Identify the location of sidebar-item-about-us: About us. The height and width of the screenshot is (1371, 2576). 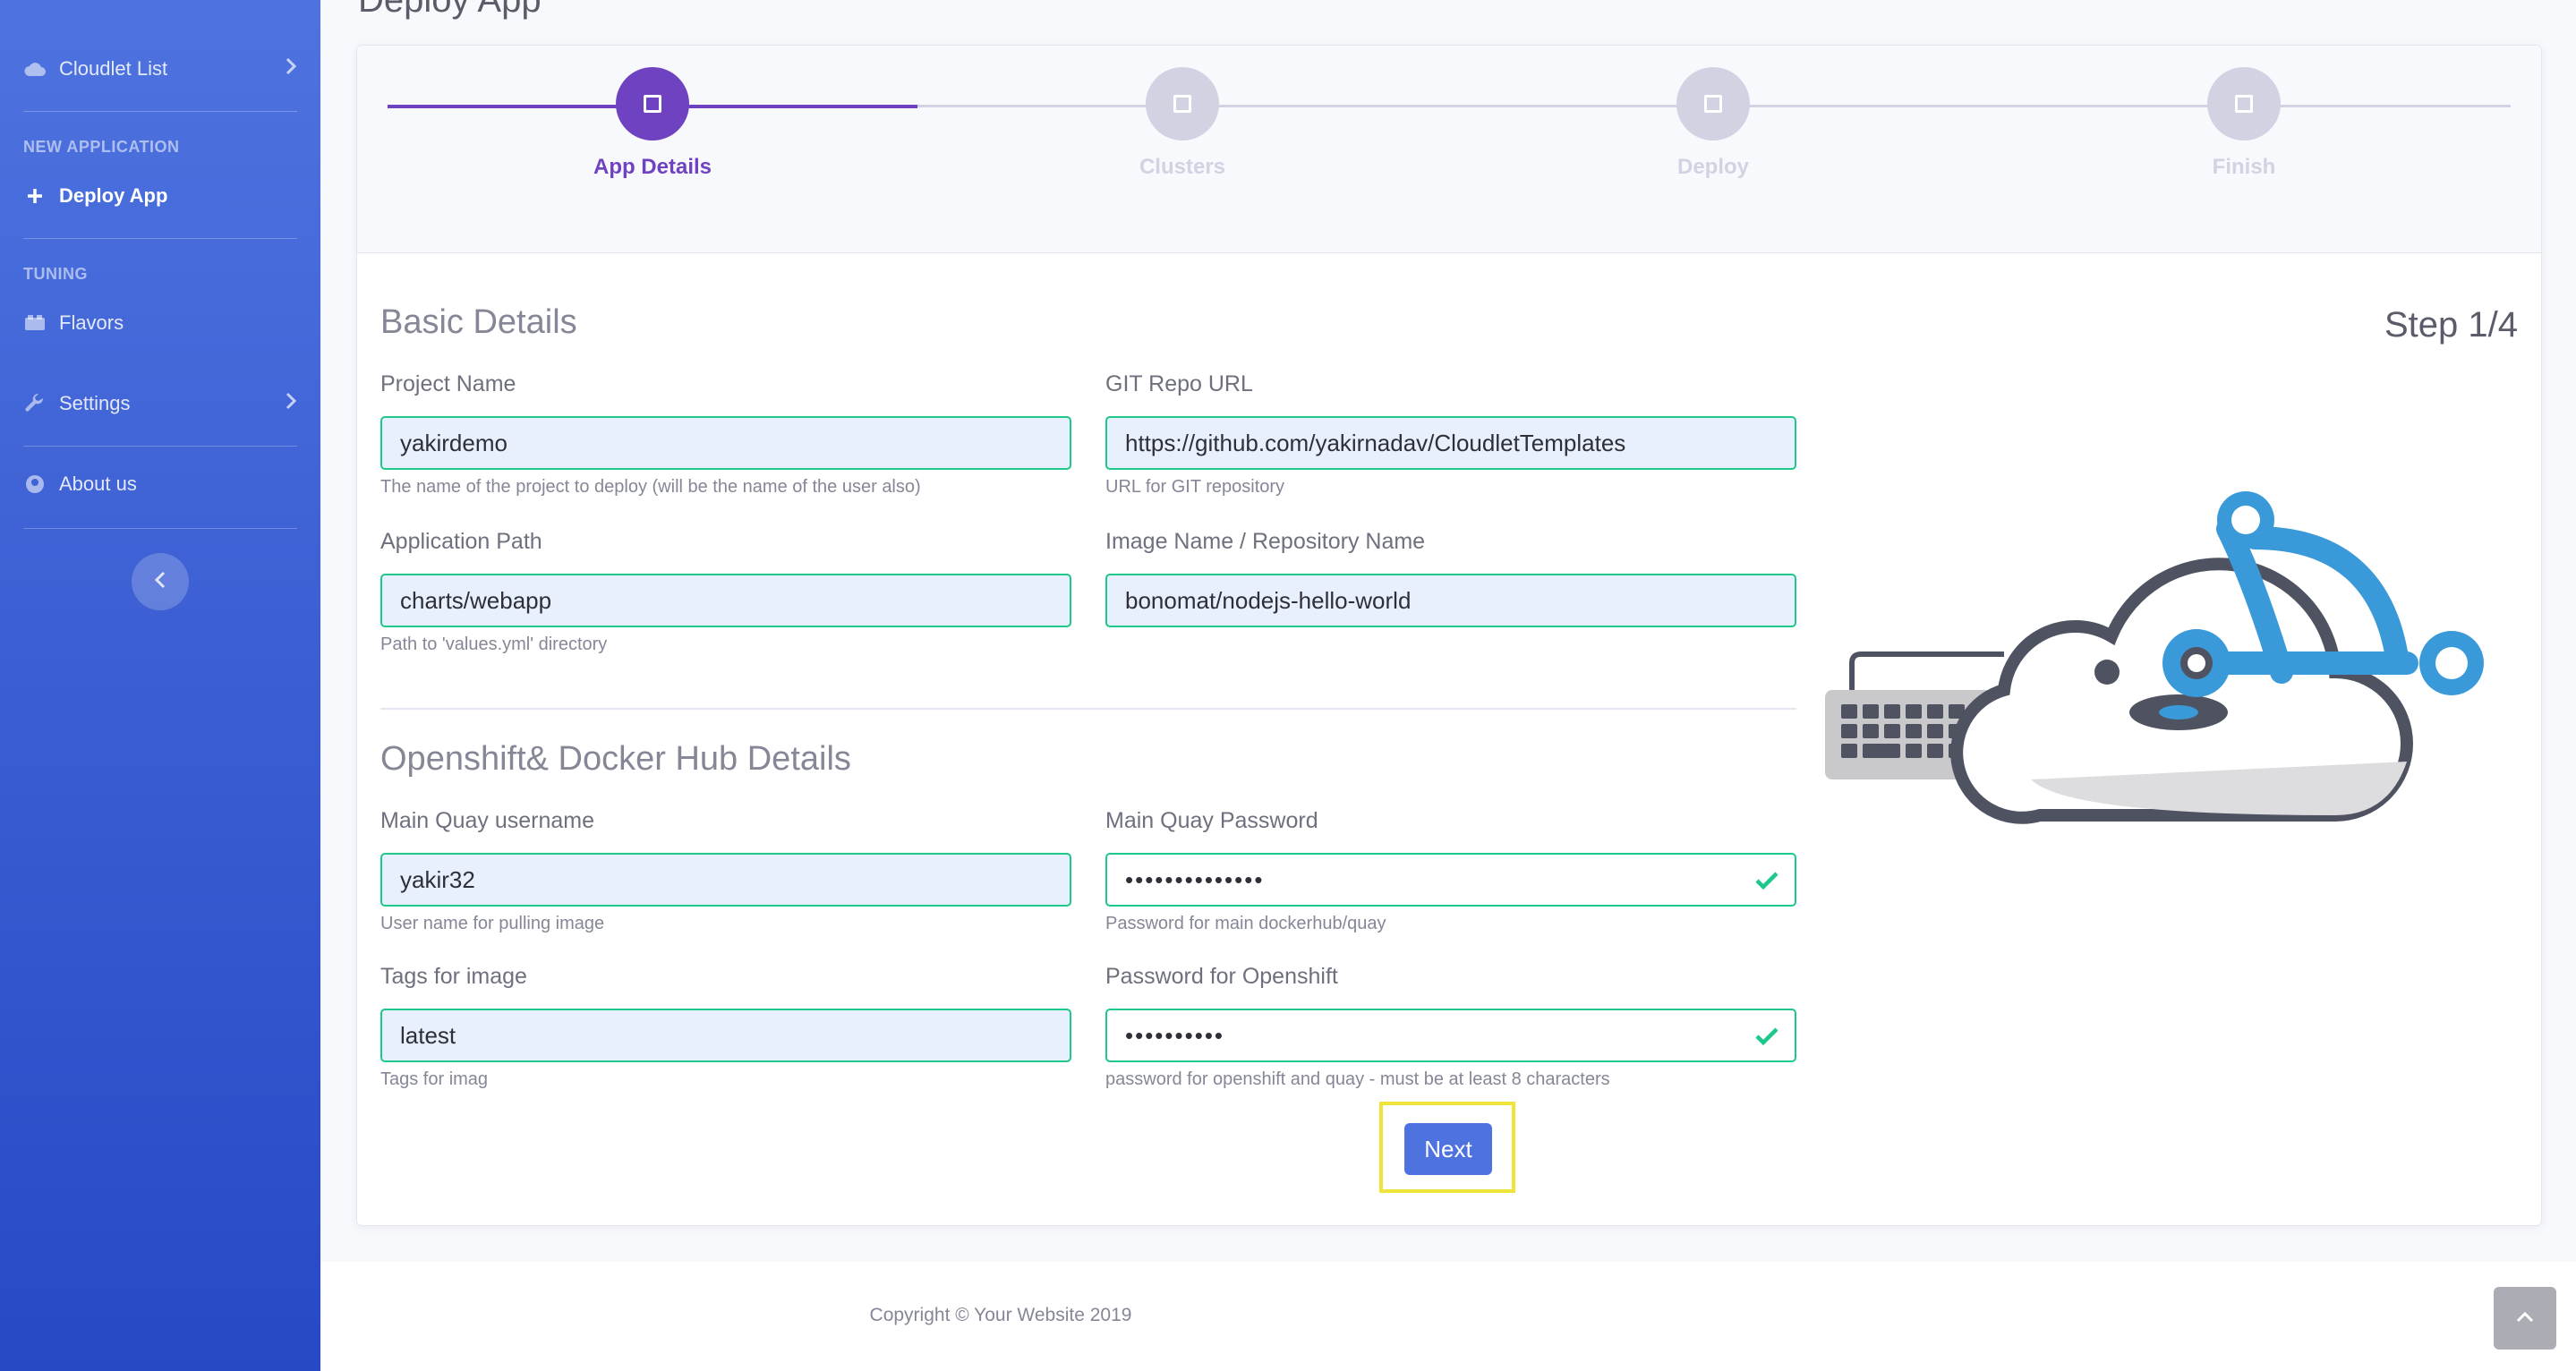
(160, 484).